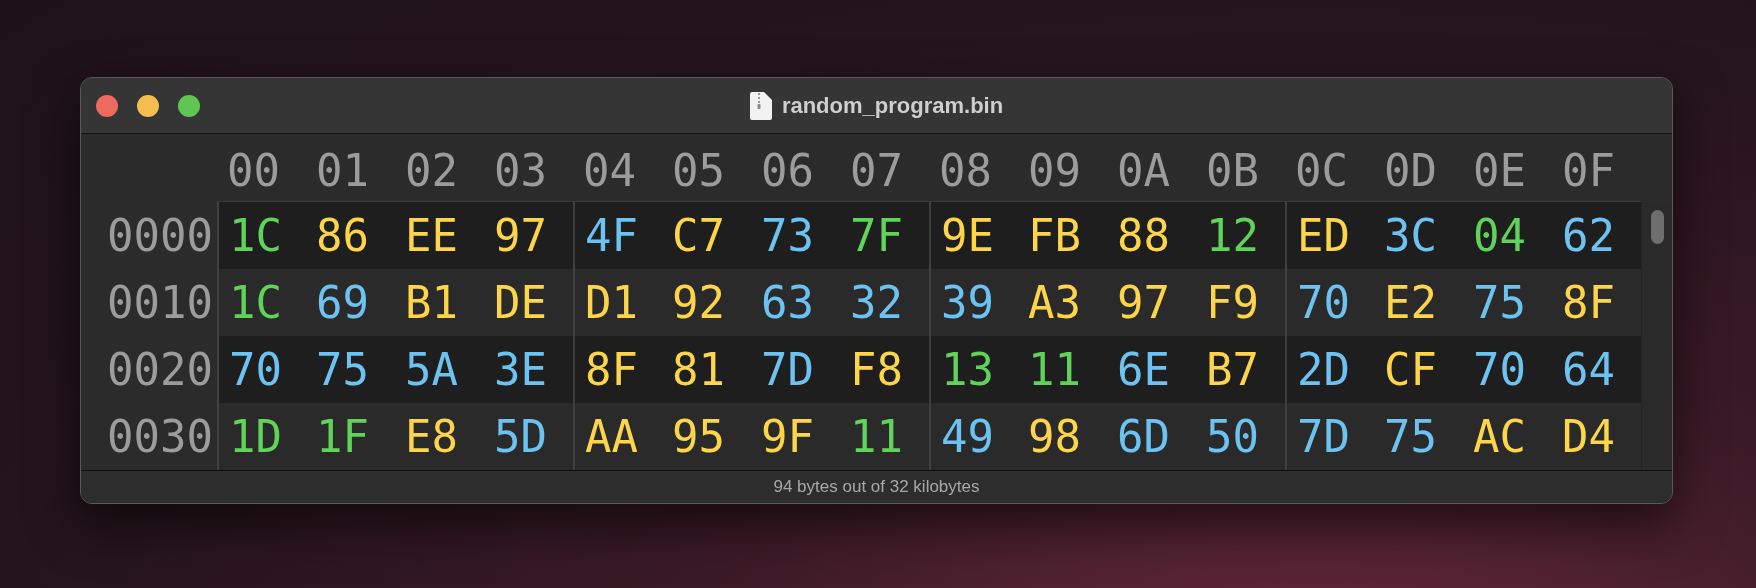 This screenshot has width=1756, height=588. Describe the element at coordinates (760, 105) in the screenshot. I see `file-icon` at that location.